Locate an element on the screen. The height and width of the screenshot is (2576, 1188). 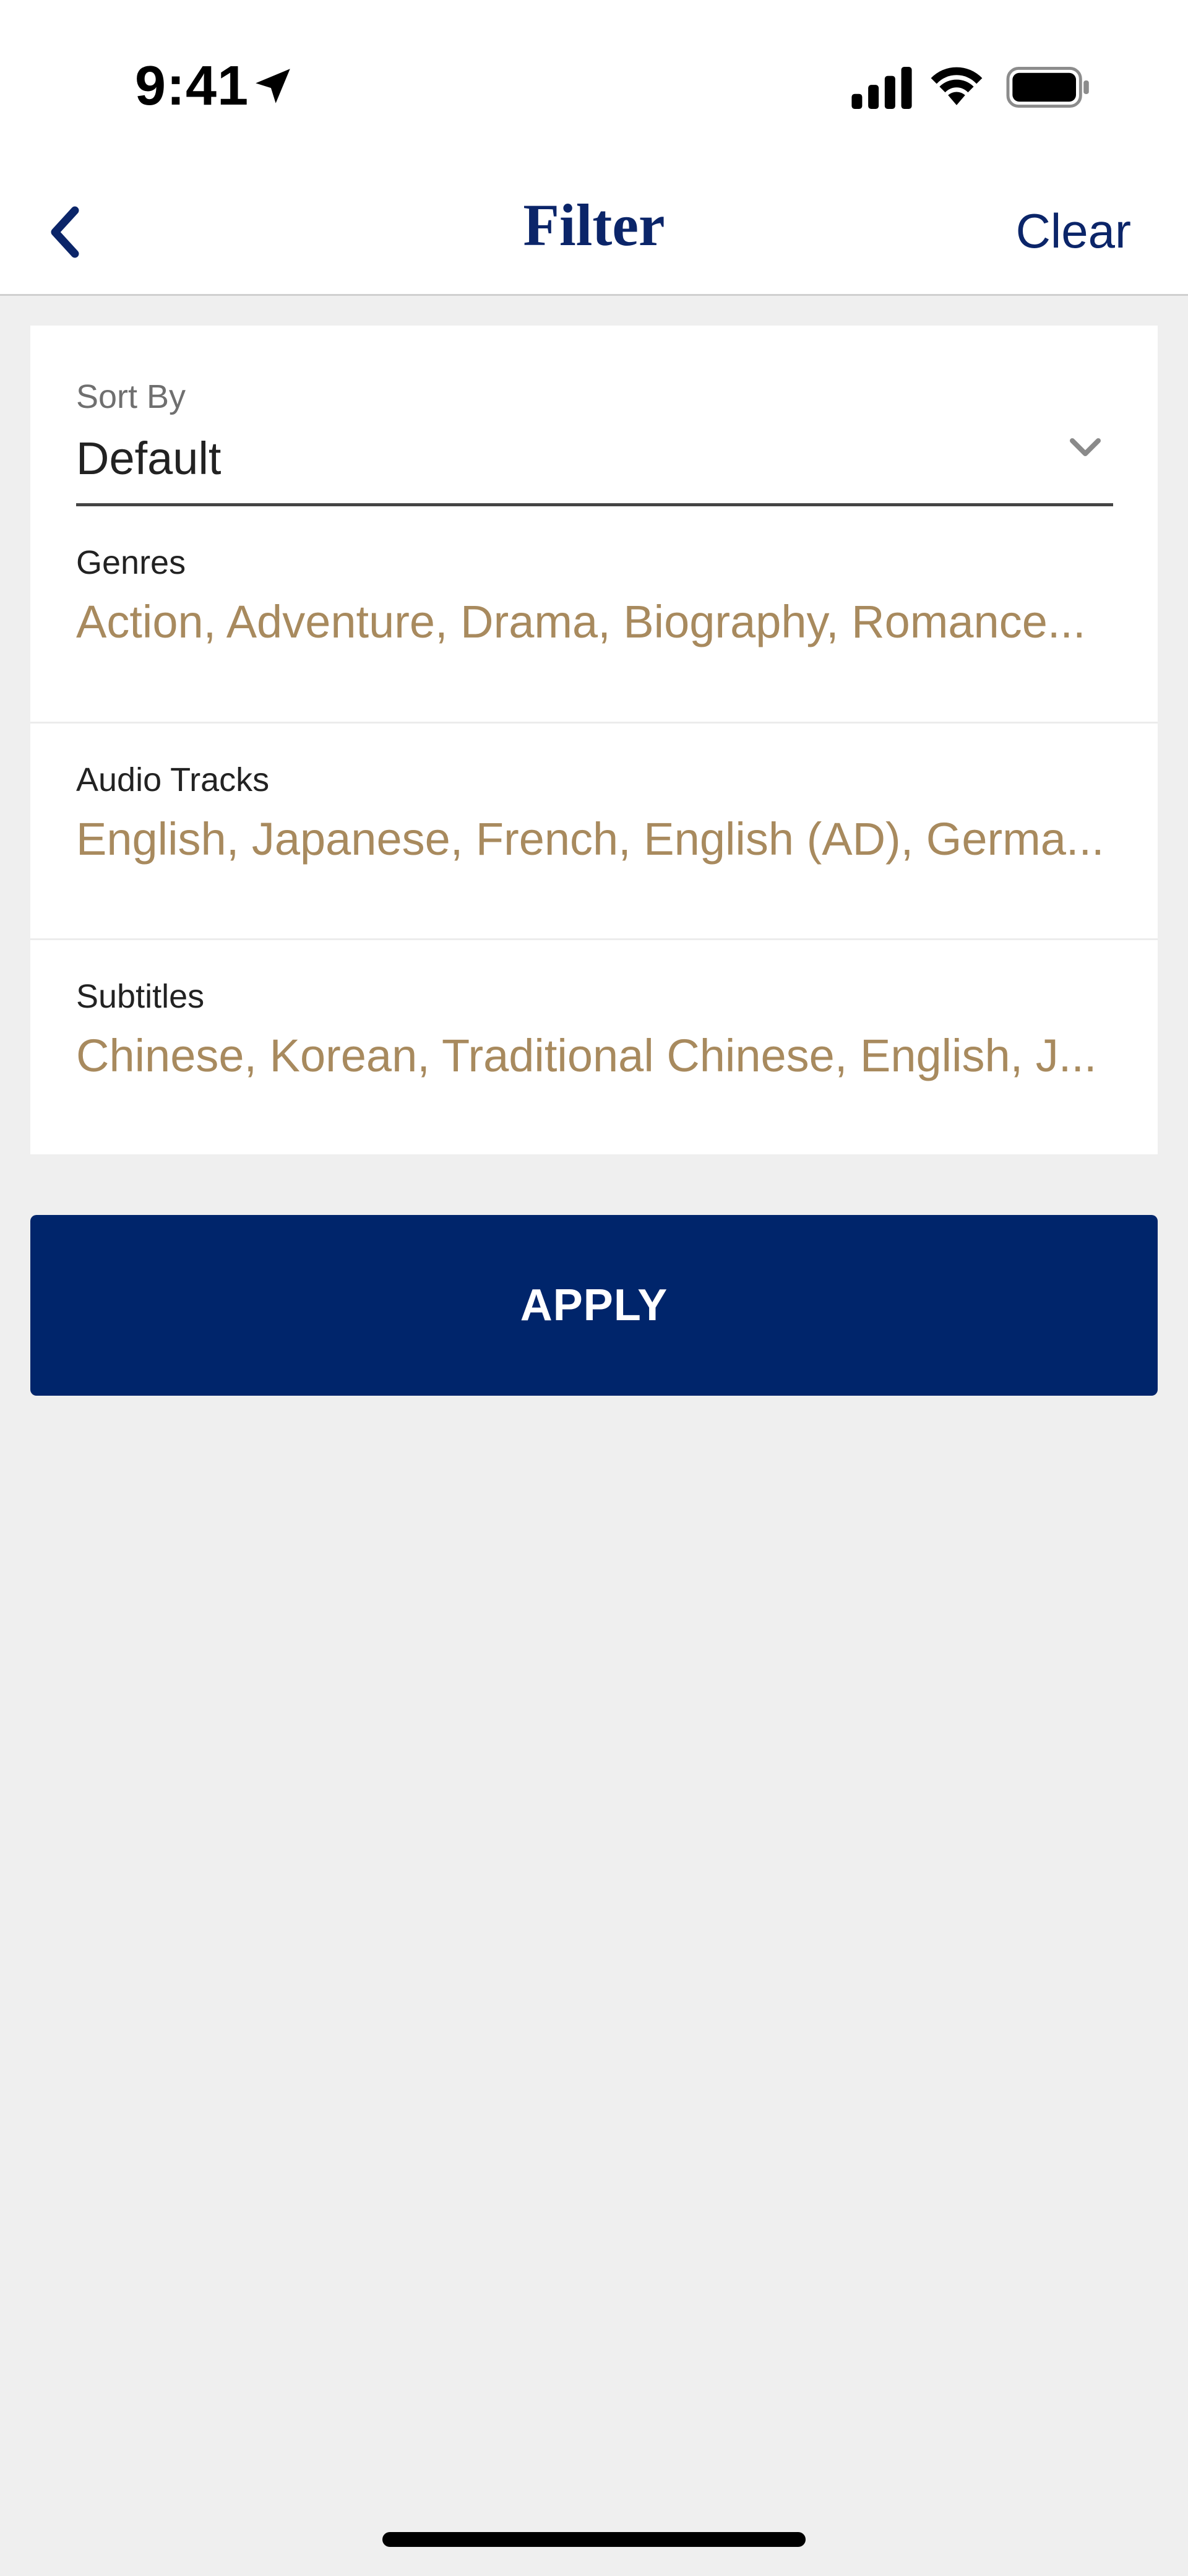
sort-by-value: Default is located at coordinates (149, 458).